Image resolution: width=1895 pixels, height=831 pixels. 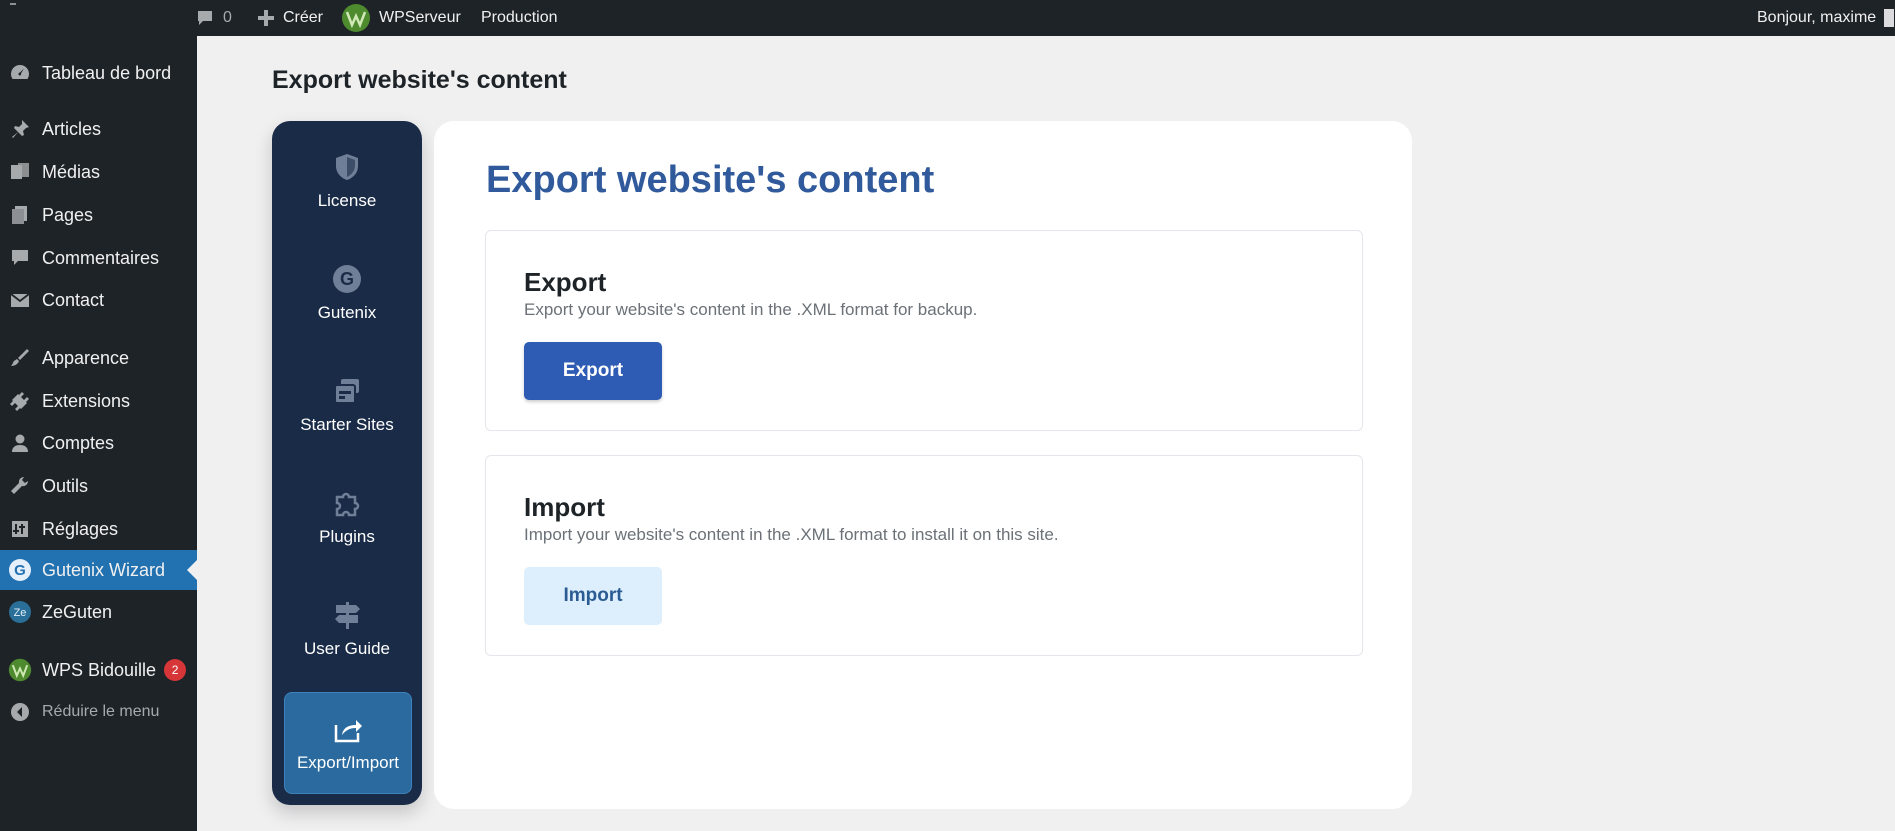 I want to click on wizard-tab-license: License, so click(x=347, y=181).